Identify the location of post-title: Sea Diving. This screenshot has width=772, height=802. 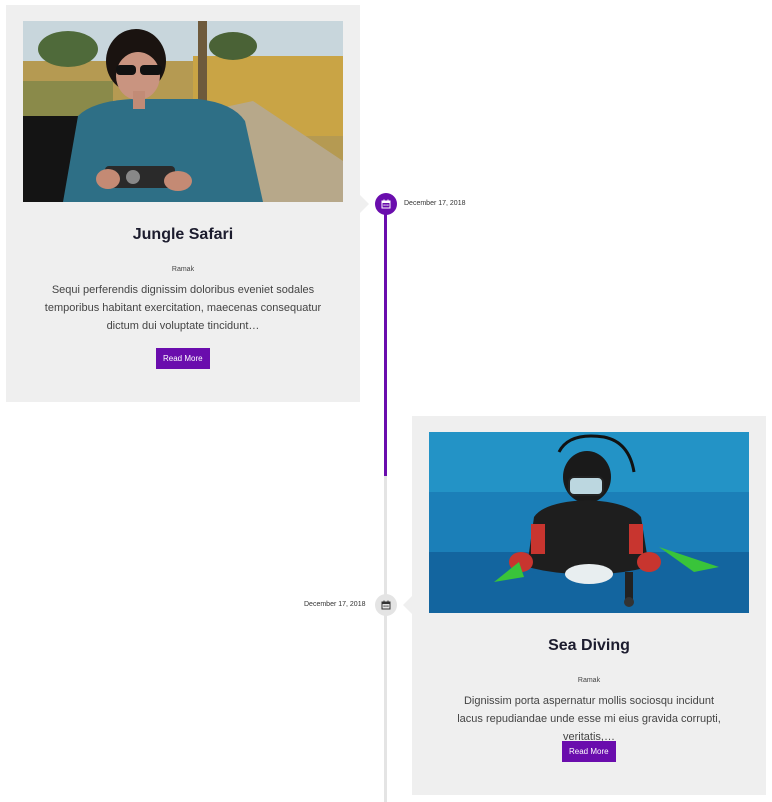
(589, 646).